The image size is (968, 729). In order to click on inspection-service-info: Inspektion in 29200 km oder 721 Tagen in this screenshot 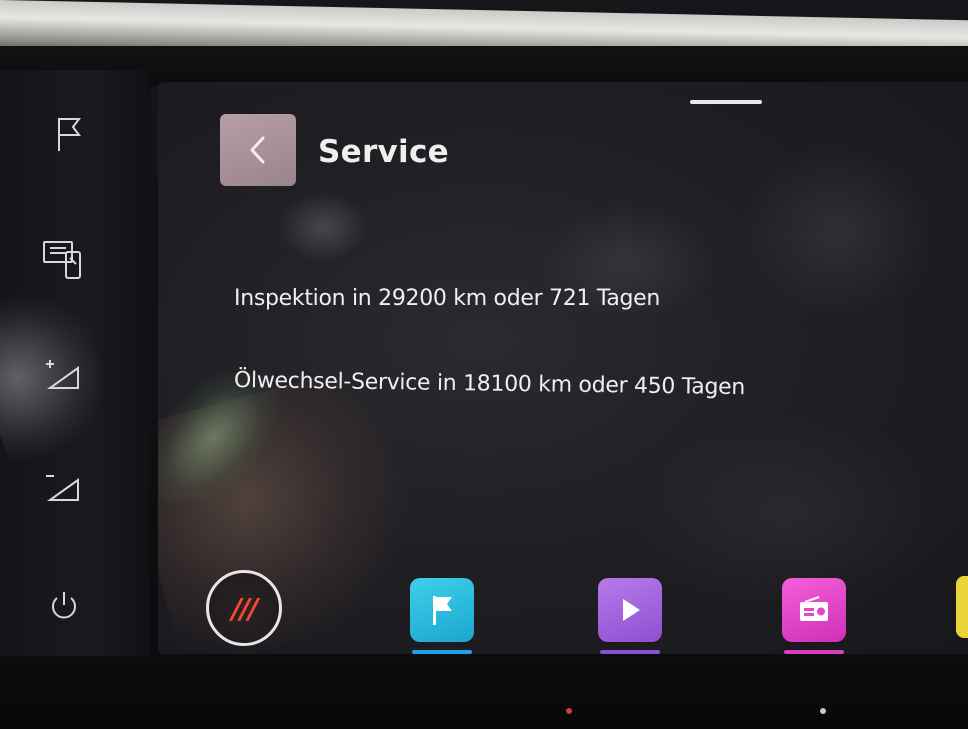, I will do `click(447, 298)`.